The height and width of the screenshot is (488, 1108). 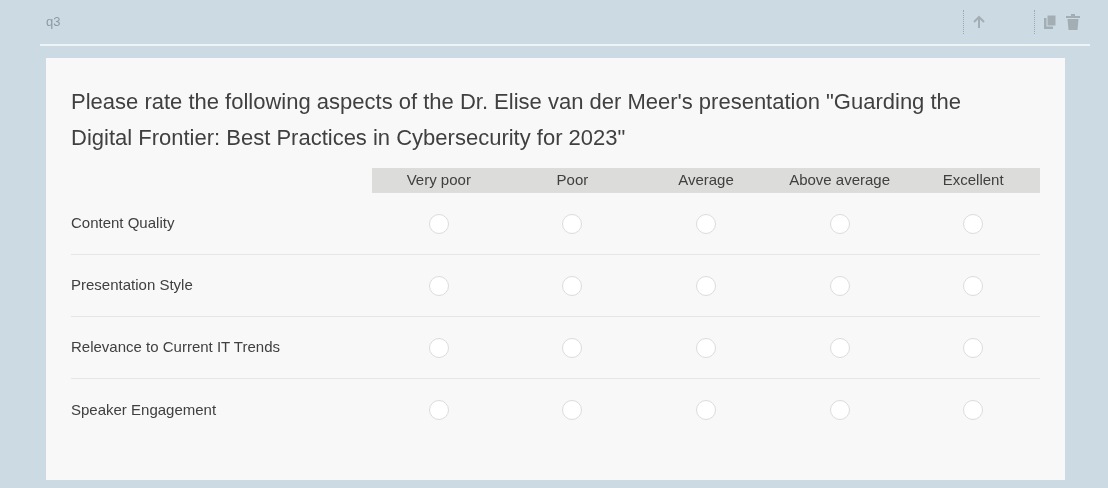 What do you see at coordinates (144, 409) in the screenshot?
I see `row-label: Speaker Engagement` at bounding box center [144, 409].